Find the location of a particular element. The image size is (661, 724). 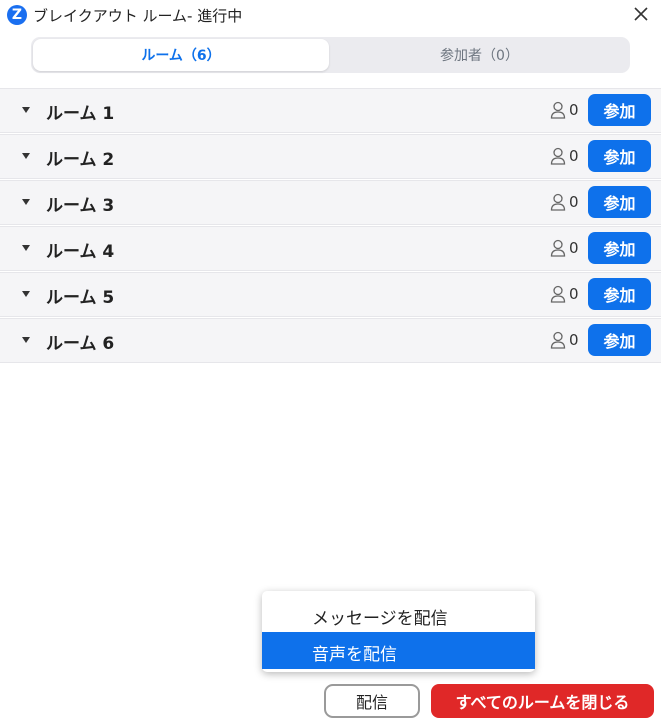

window-title: ブレイクアウト ルーム- 進行中 is located at coordinates (138, 16).